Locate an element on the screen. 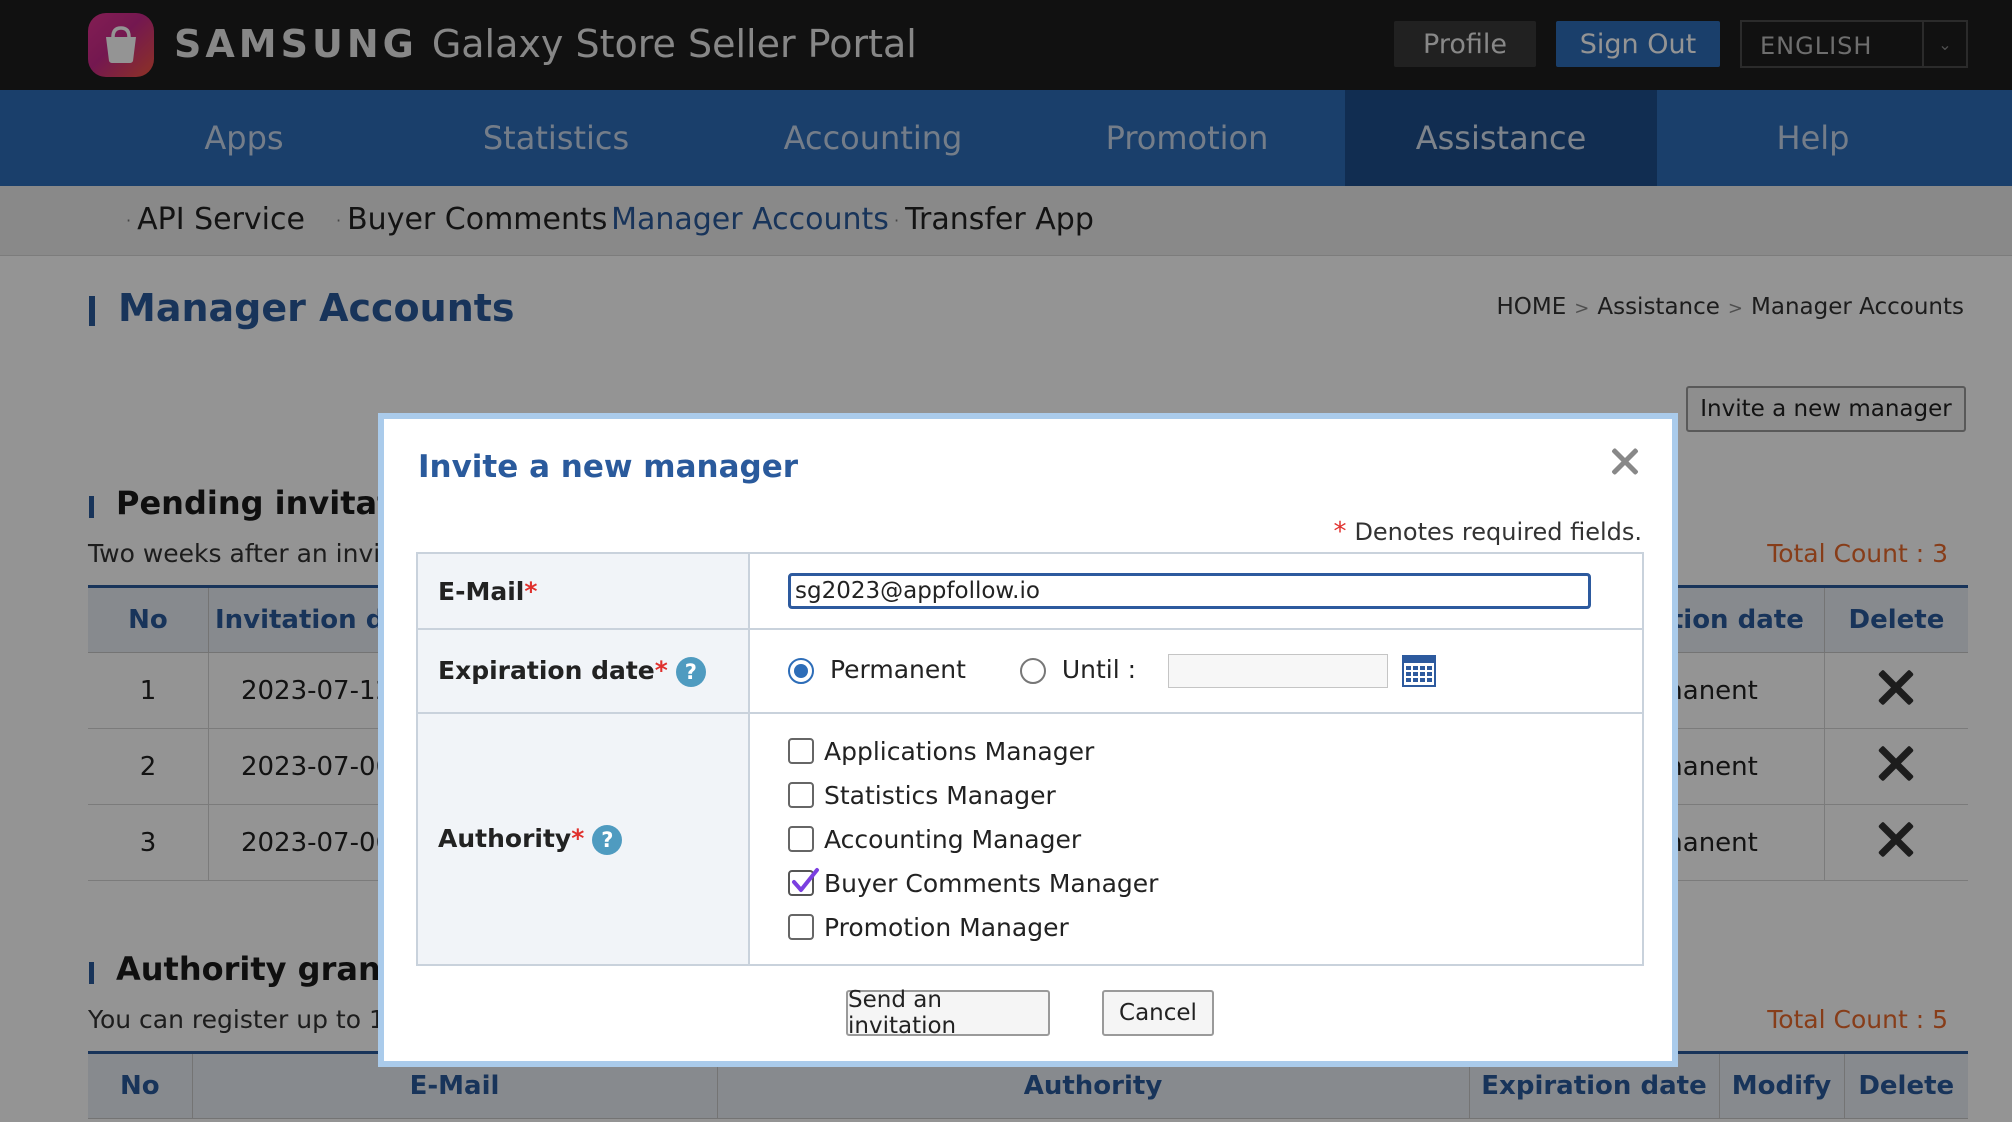 The height and width of the screenshot is (1122, 2012). close-icon is located at coordinates (1625, 462).